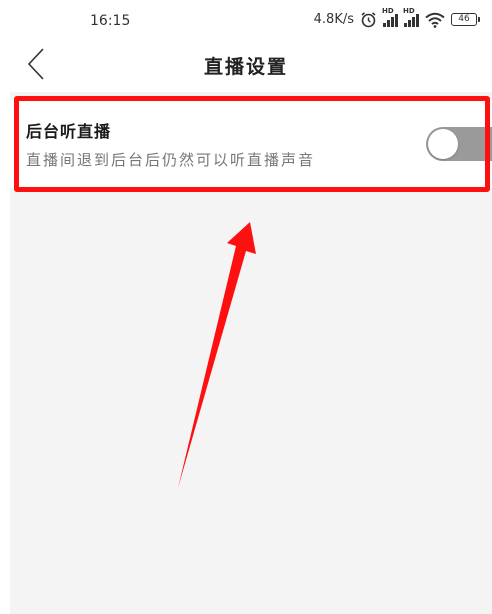  I want to click on status-bar: 16:15 4.8K/s HD HD 46, so click(246, 20).